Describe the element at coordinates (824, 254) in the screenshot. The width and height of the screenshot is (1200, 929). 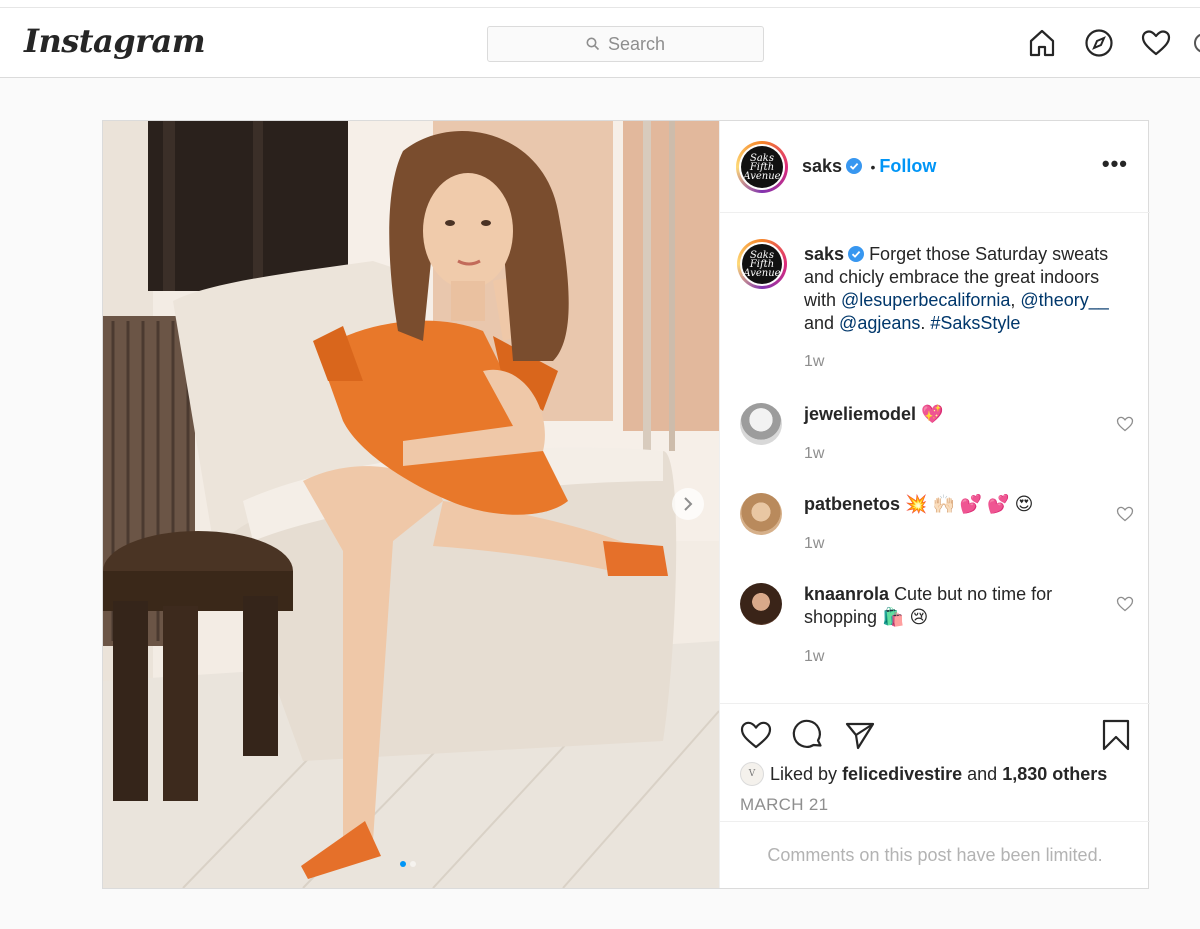
I see `caption-username: saks` at that location.